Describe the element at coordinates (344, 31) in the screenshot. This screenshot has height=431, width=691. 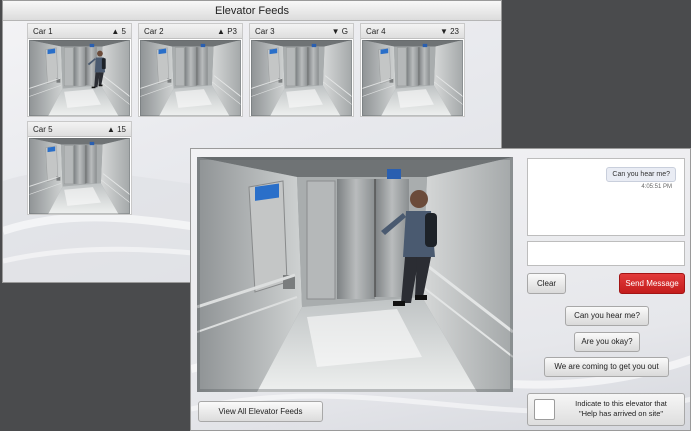
I see `floor-label: G` at that location.